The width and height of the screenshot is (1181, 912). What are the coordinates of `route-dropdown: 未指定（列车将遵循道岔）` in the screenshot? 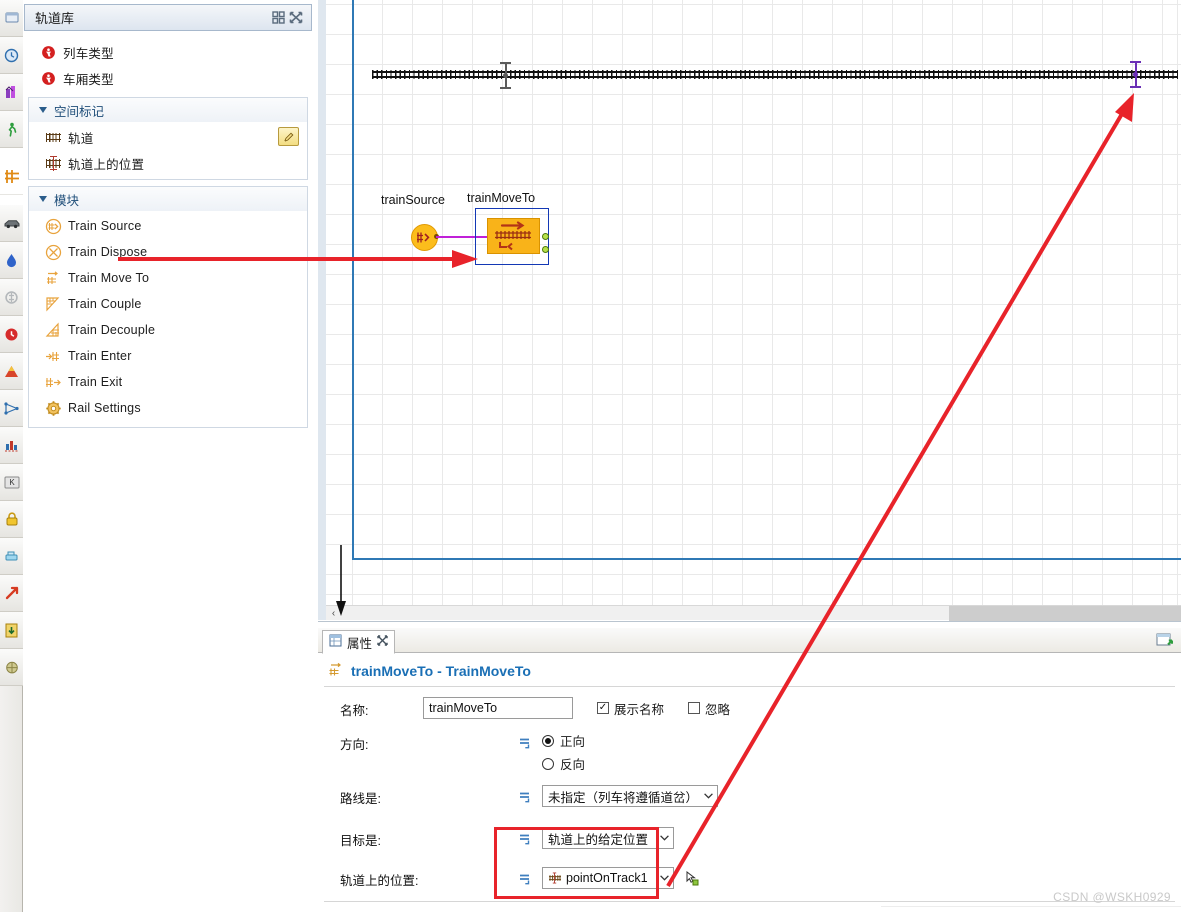 It's located at (630, 796).